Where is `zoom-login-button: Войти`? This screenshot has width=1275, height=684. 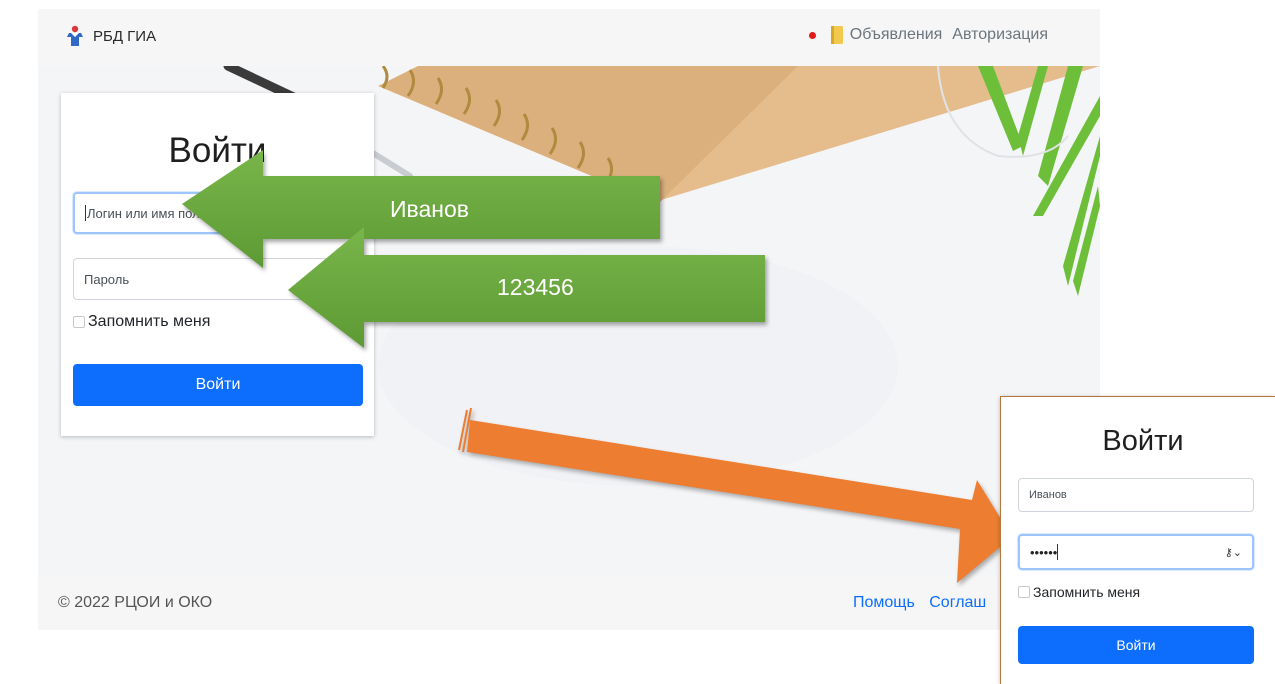 zoom-login-button: Войти is located at coordinates (1136, 645).